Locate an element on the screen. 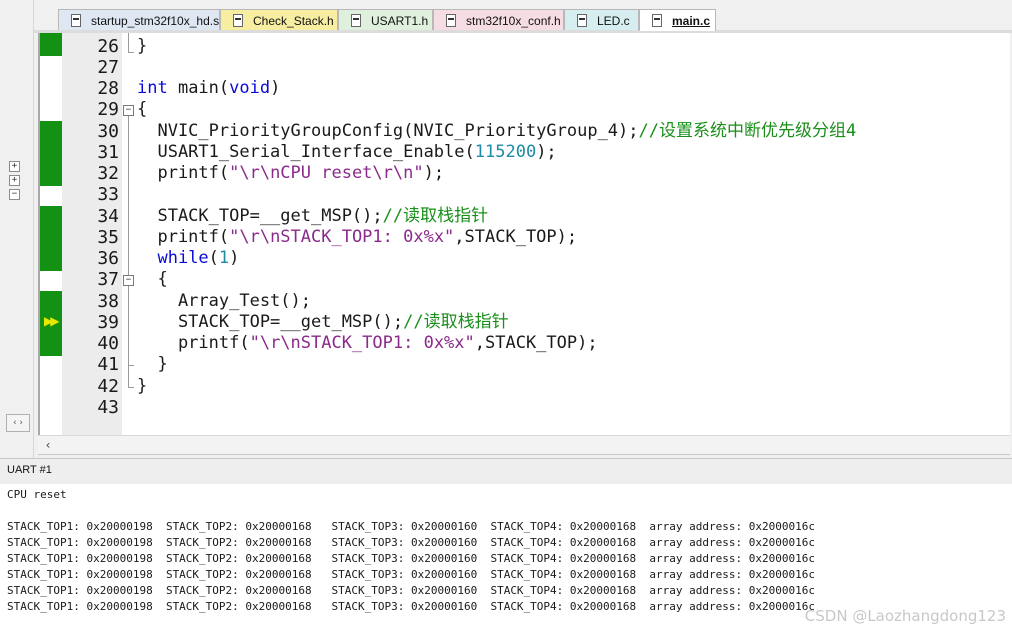 This screenshot has width=1012, height=631. code-line: while(1) is located at coordinates (188, 258).